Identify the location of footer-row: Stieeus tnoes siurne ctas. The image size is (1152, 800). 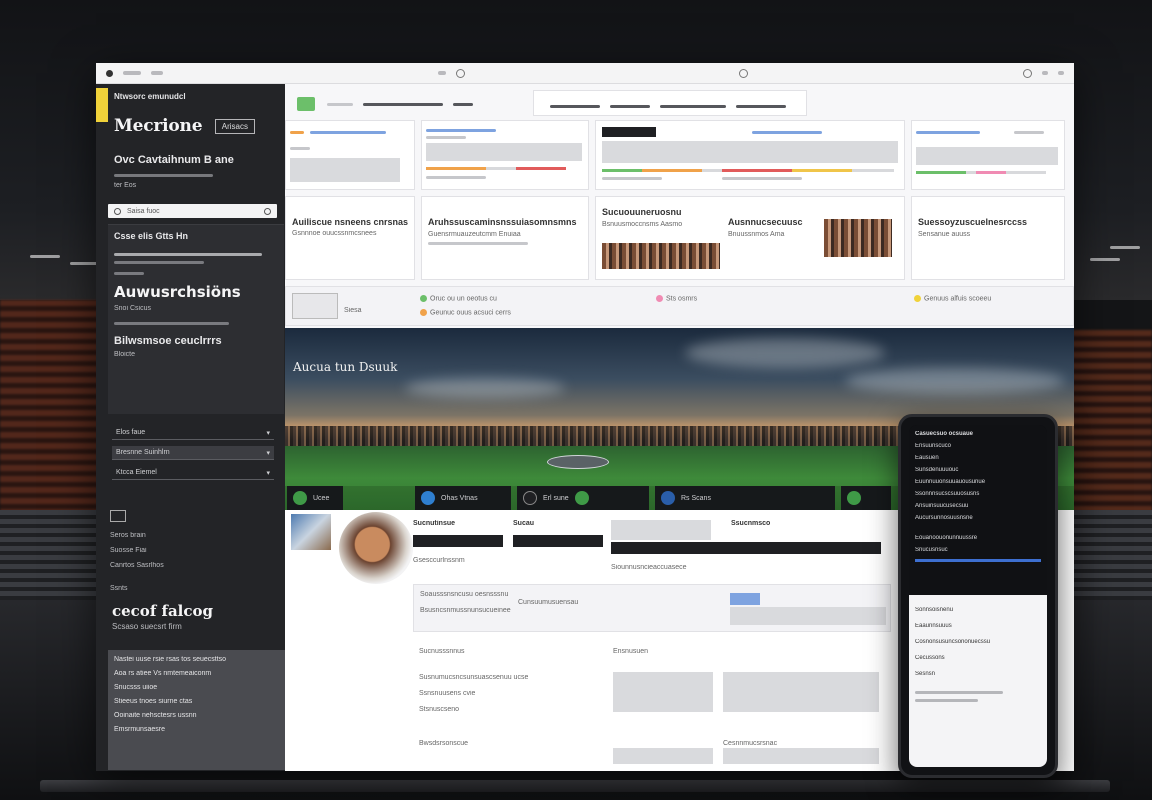
(196, 701).